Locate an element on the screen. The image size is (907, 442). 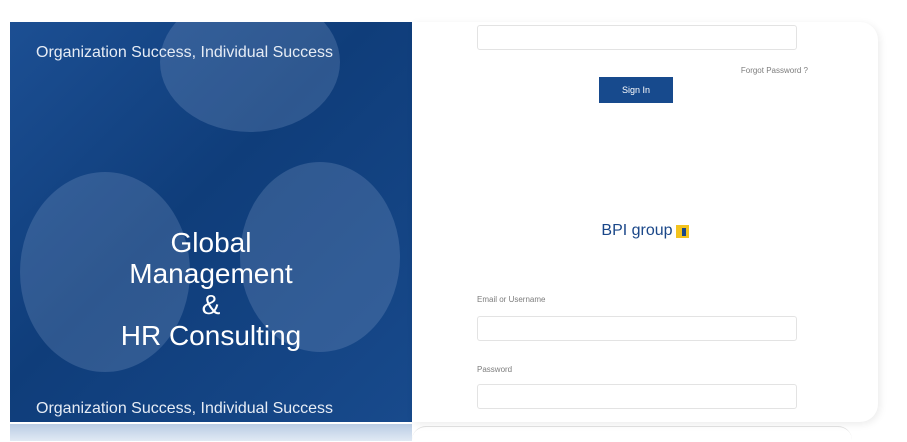
bpi-logo-icon is located at coordinates (682, 231).